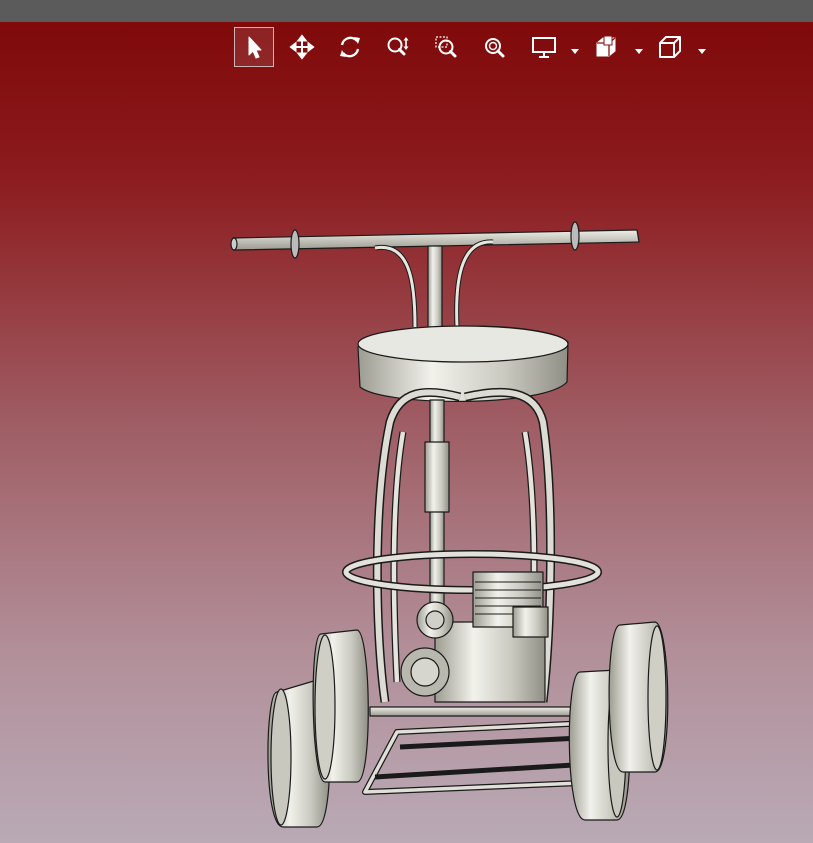 This screenshot has width=813, height=843. What do you see at coordinates (472, 572) in the screenshot?
I see `footrest-ring` at bounding box center [472, 572].